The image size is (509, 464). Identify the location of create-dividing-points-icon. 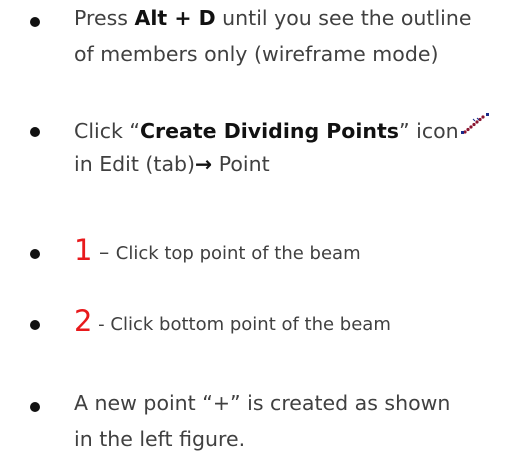
(476, 123).